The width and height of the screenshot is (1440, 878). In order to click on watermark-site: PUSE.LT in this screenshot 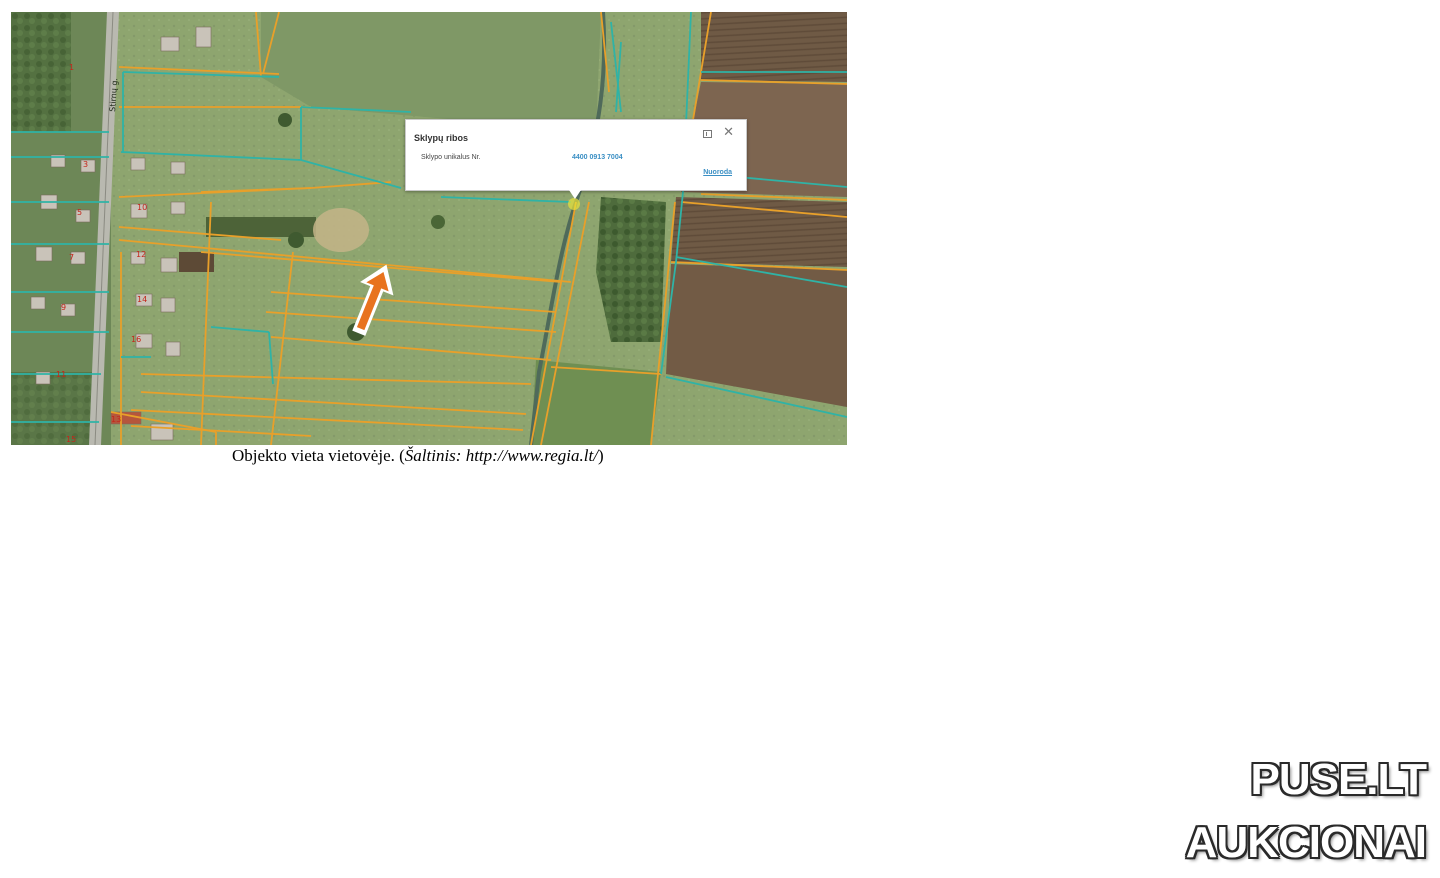, I will do `click(1338, 779)`.